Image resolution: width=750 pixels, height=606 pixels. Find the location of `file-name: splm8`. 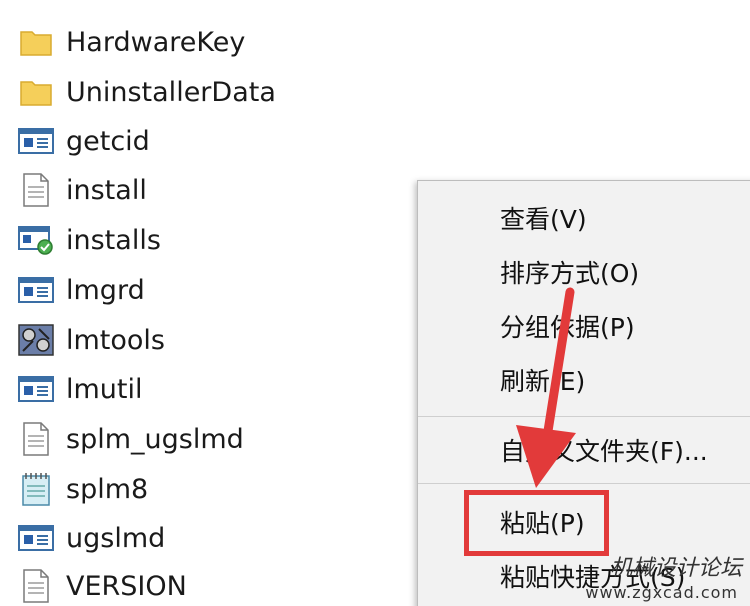

file-name: splm8 is located at coordinates (107, 489).